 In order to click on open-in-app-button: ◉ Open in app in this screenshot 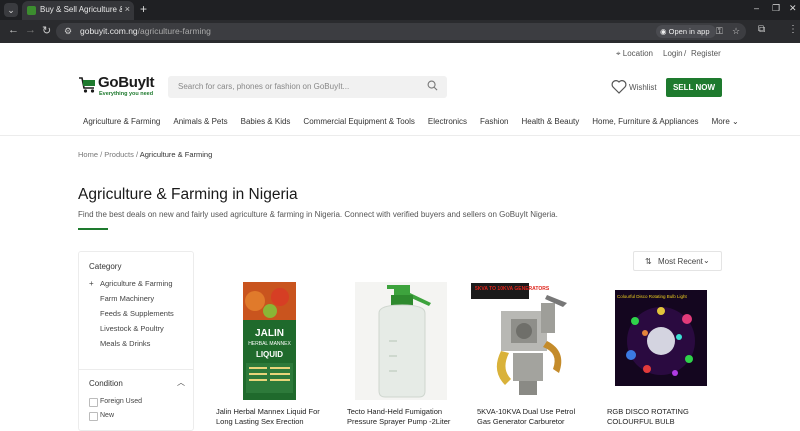, I will do `click(686, 31)`.